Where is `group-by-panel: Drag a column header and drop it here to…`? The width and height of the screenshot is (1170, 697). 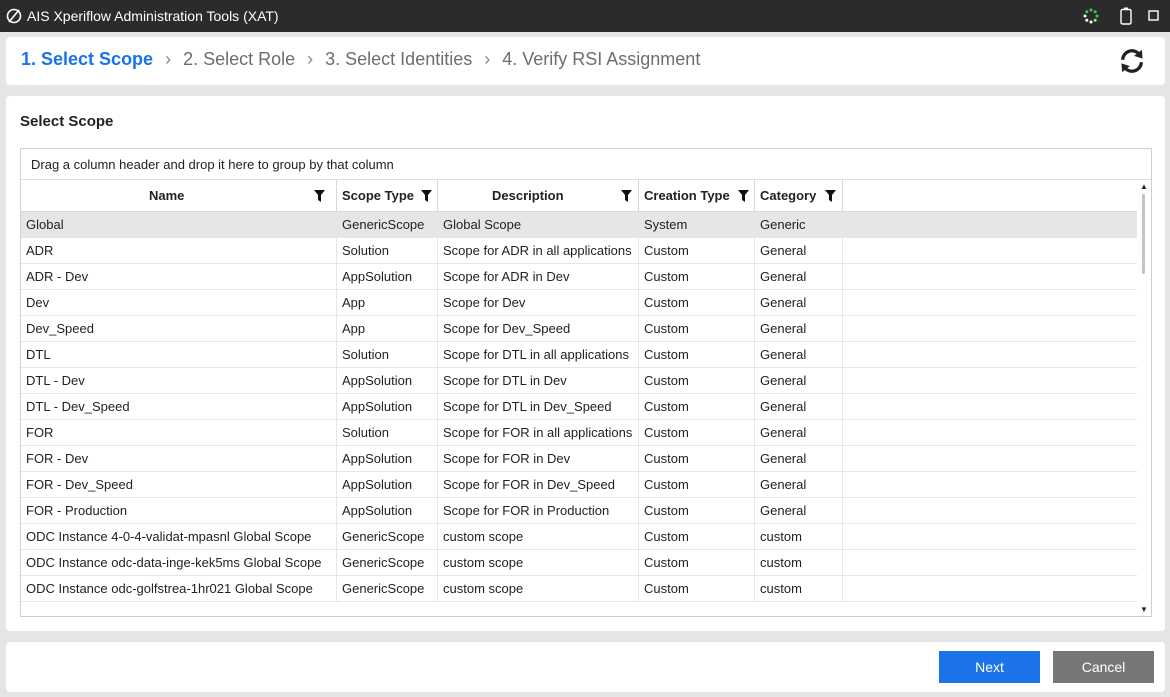
group-by-panel: Drag a column header and drop it here to… is located at coordinates (586, 164).